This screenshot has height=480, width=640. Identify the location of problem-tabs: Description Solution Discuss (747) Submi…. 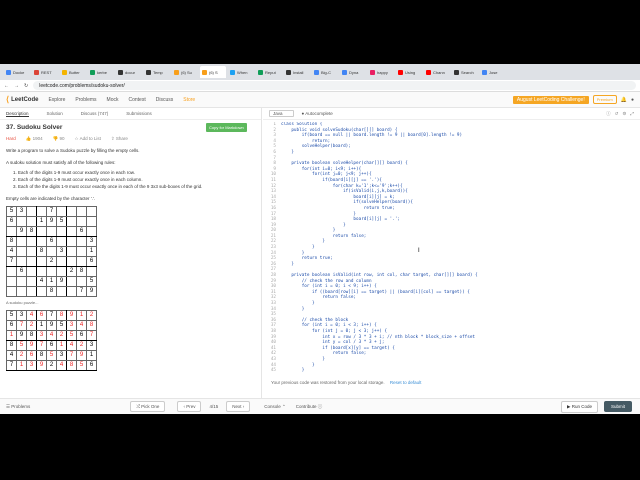
(130, 114).